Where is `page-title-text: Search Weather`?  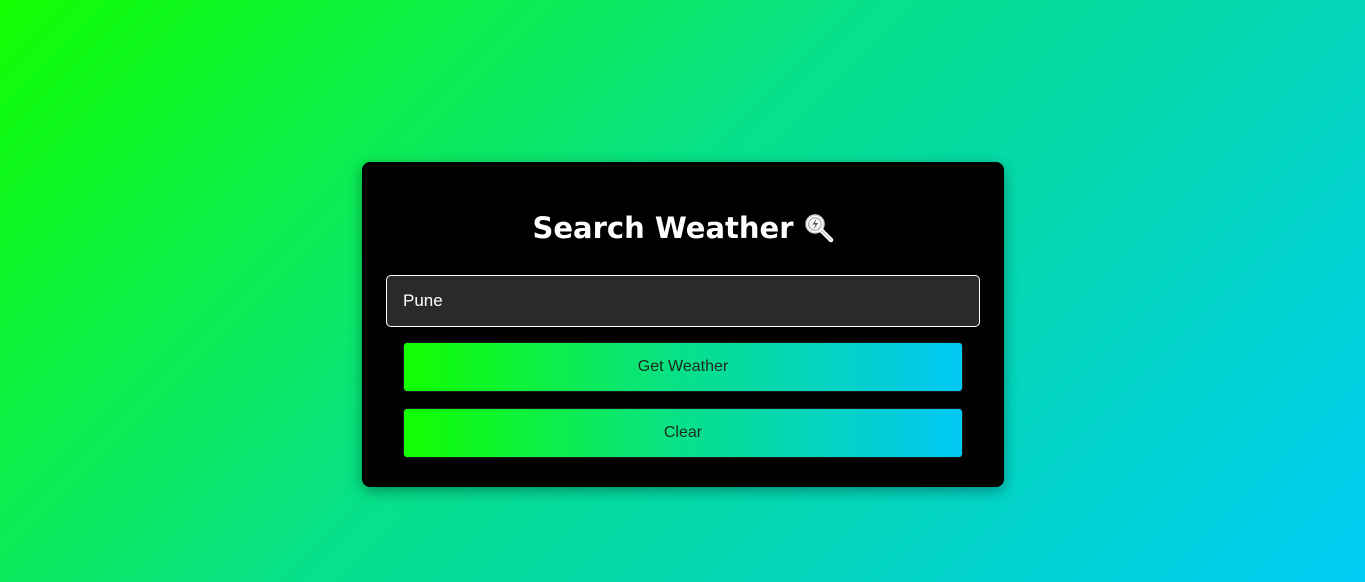
page-title-text: Search Weather is located at coordinates (663, 228).